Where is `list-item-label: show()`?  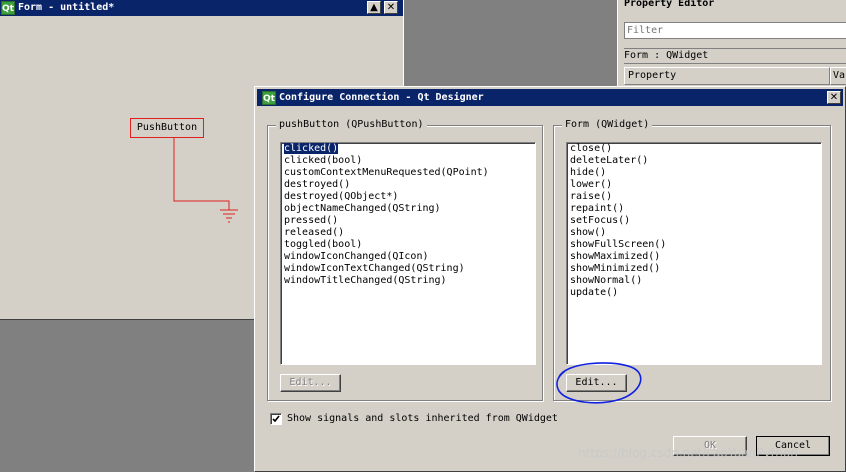
list-item-label: show() is located at coordinates (588, 232).